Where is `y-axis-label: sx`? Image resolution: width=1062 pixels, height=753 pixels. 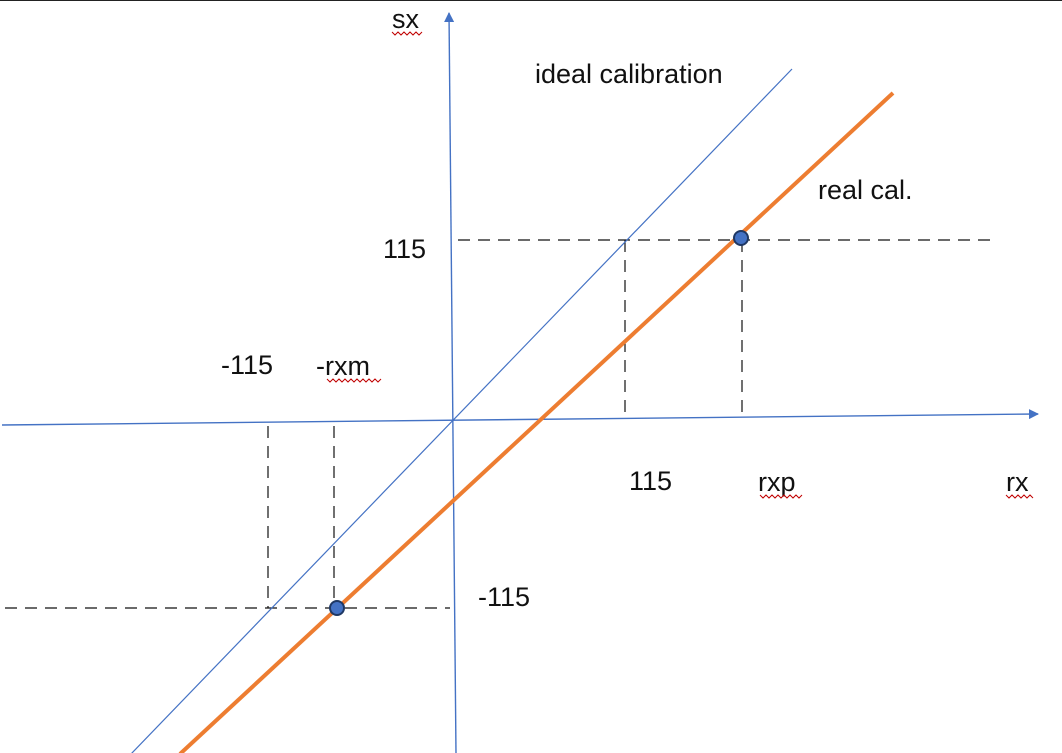
y-axis-label: sx is located at coordinates (406, 19).